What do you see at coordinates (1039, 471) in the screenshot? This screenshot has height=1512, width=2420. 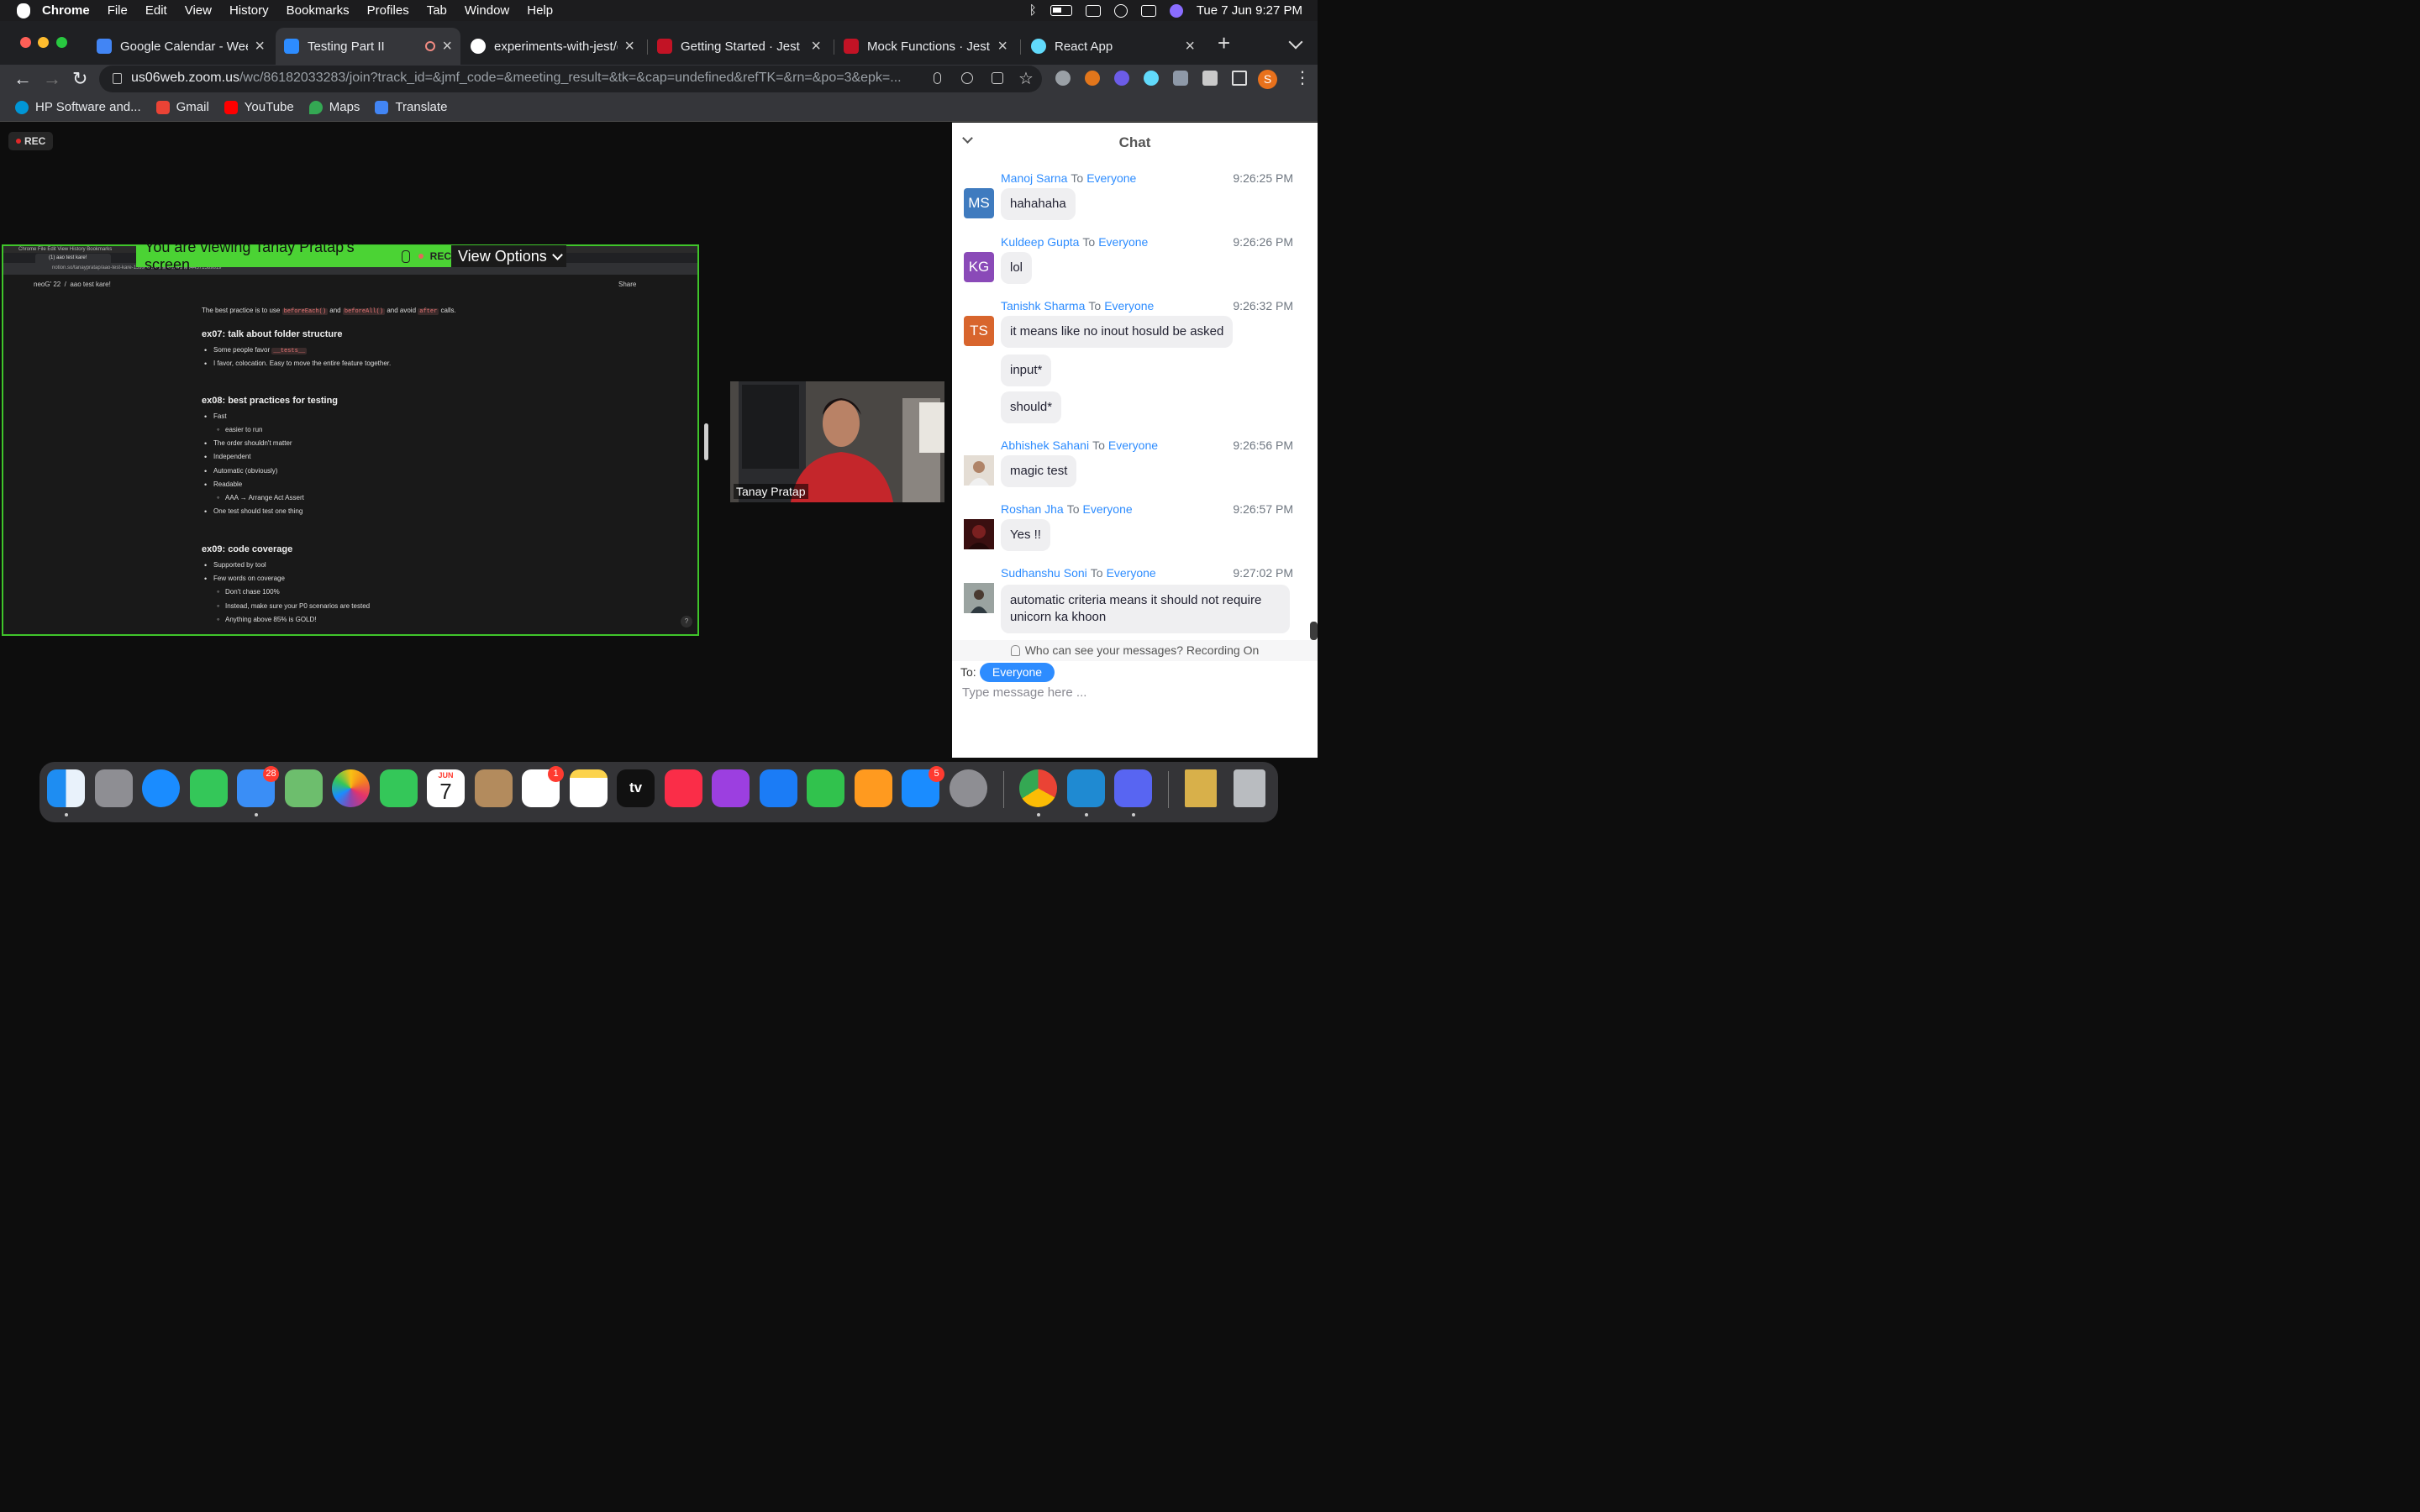 I see `message-bubble: magic test` at bounding box center [1039, 471].